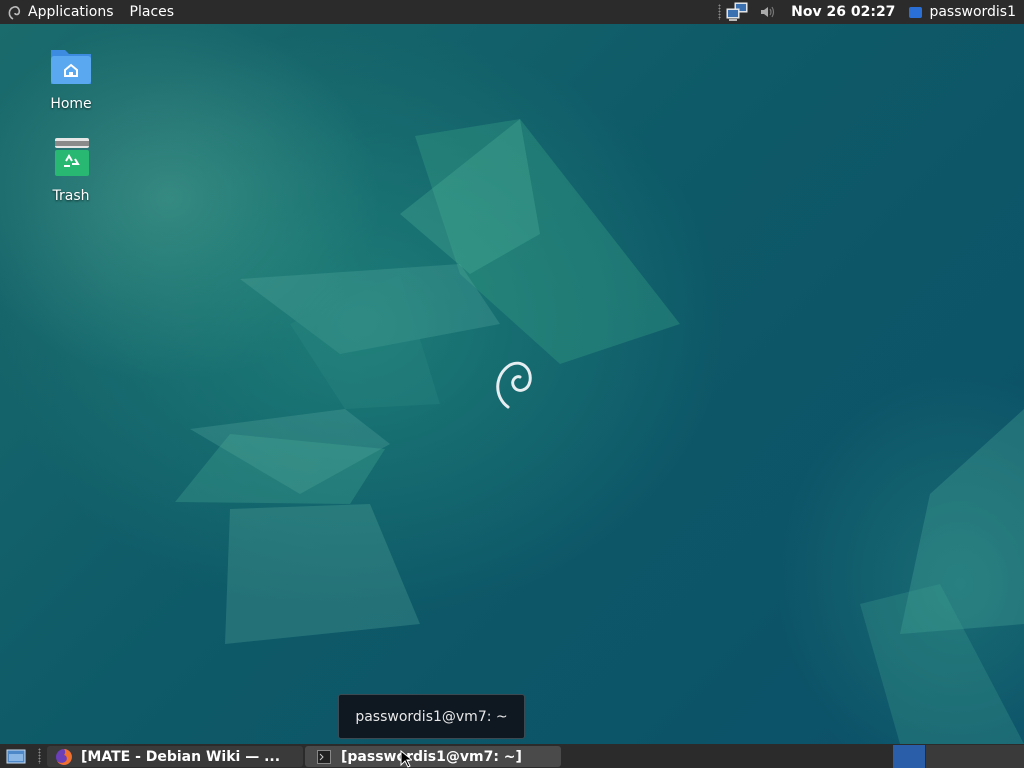 The image size is (1024, 768). I want to click on network-icon, so click(737, 12).